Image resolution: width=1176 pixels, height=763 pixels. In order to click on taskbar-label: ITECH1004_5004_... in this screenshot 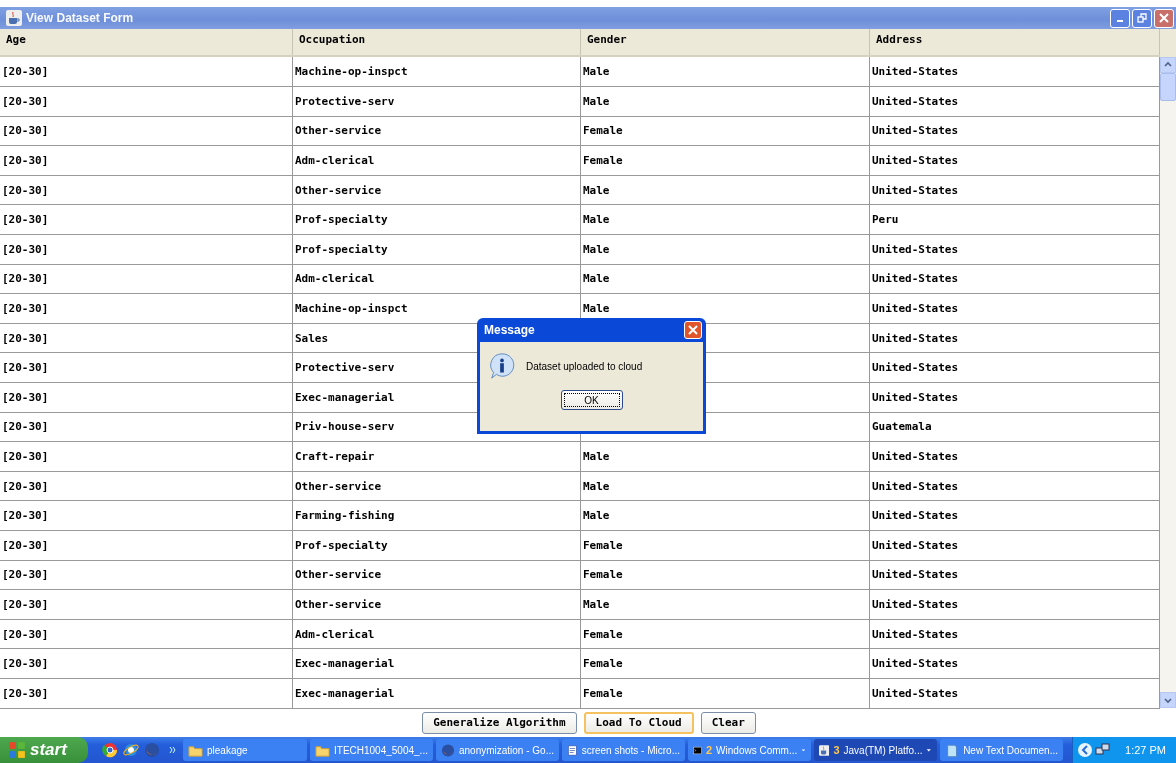, I will do `click(381, 750)`.